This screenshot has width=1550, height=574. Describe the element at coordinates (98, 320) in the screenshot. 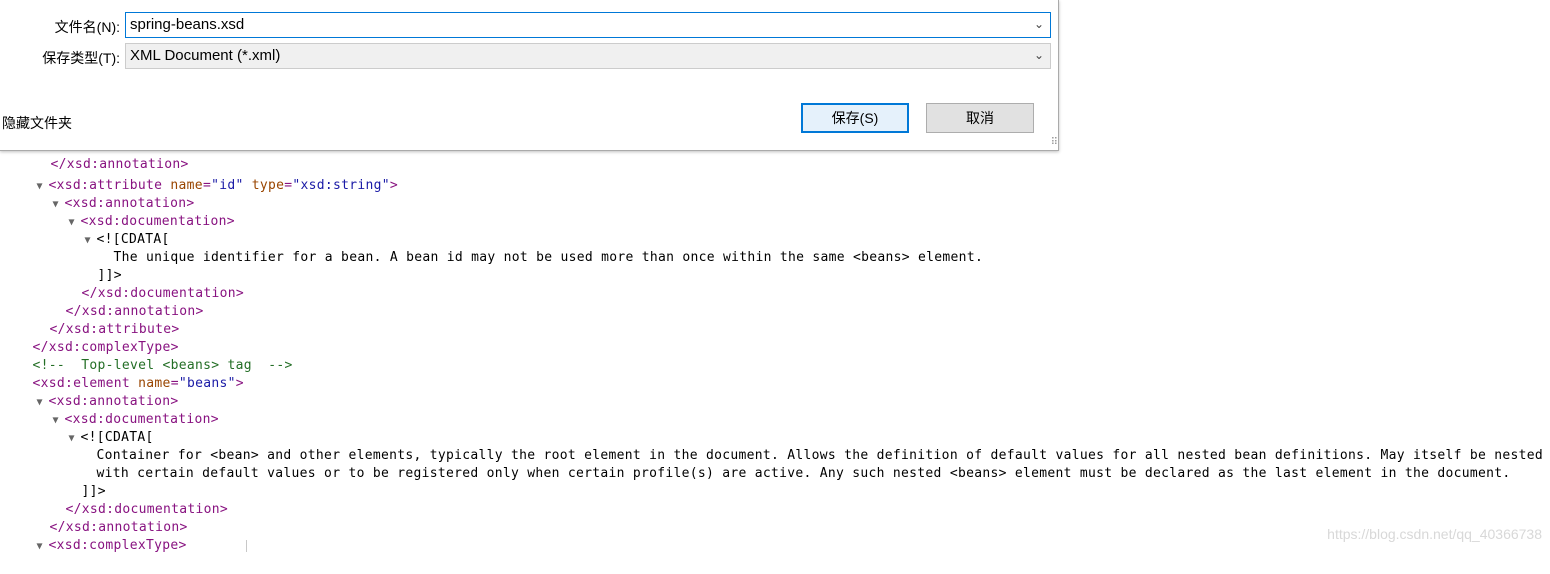

I see `xml-line: </xsd:attribute>` at that location.